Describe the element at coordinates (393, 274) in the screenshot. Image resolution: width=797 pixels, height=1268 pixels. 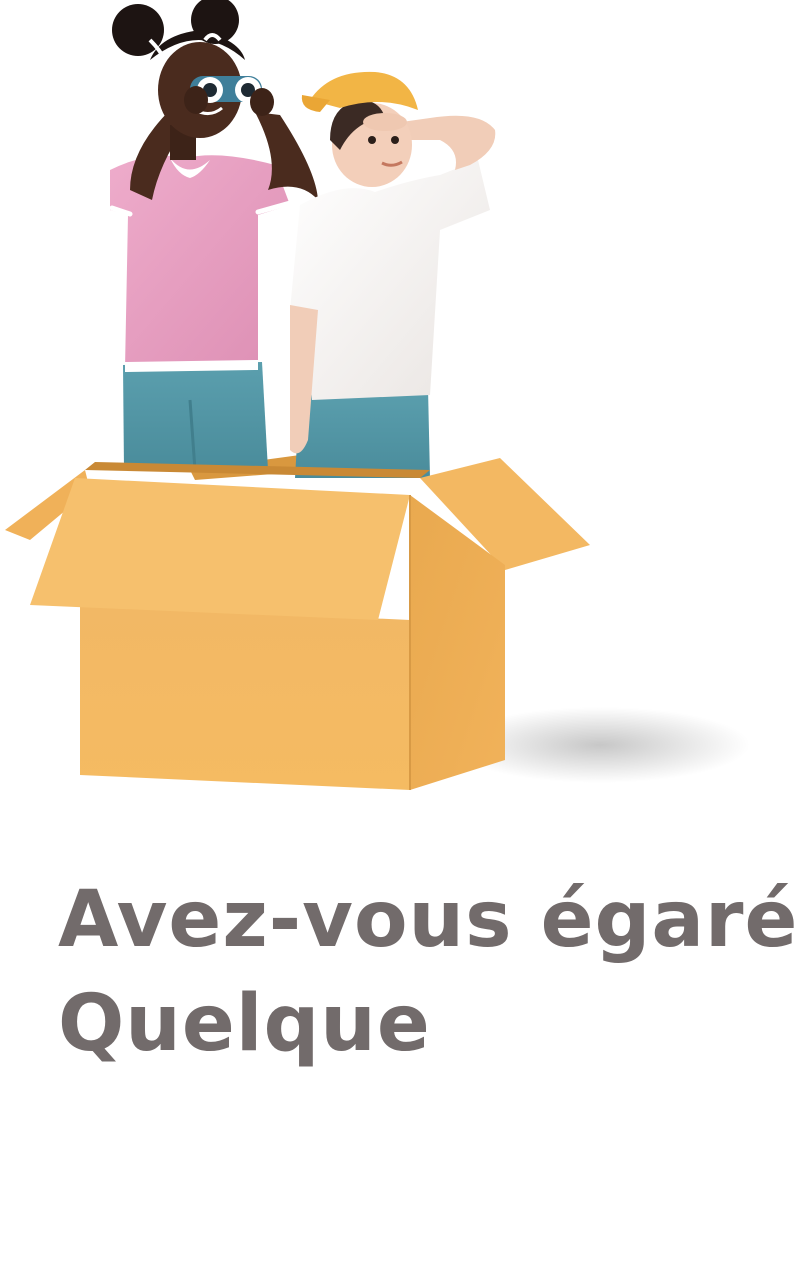
I see `boy-figure` at that location.